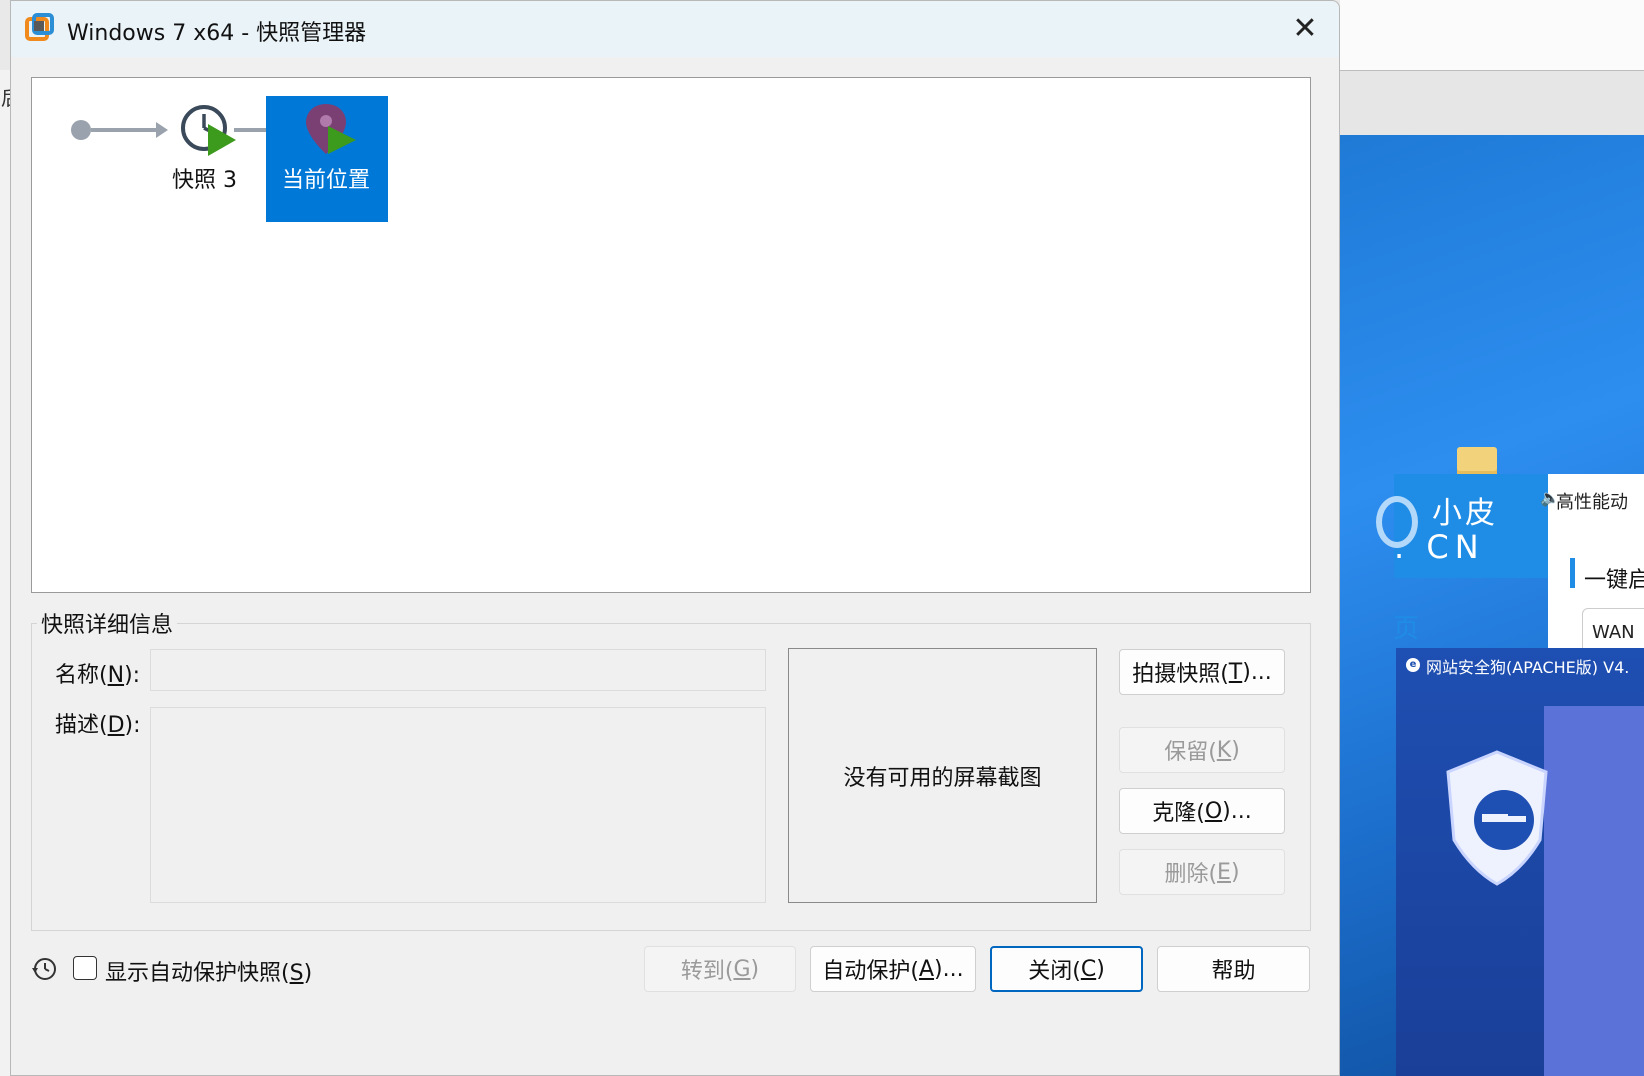 The height and width of the screenshot is (1076, 1644). Describe the element at coordinates (1406, 626) in the screenshot. I see `page-tab-label: 页` at that location.